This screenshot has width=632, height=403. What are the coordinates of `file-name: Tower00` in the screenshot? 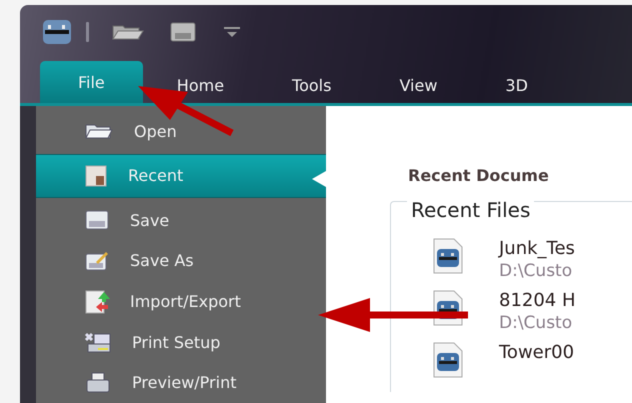 It's located at (536, 353).